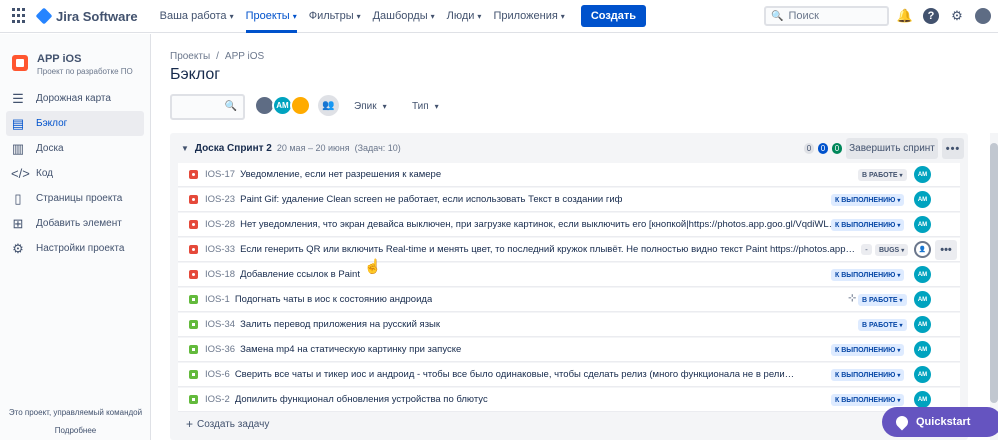 The height and width of the screenshot is (440, 998). What do you see at coordinates (18, 248) in the screenshot?
I see `settings-icon: ⚙` at bounding box center [18, 248].